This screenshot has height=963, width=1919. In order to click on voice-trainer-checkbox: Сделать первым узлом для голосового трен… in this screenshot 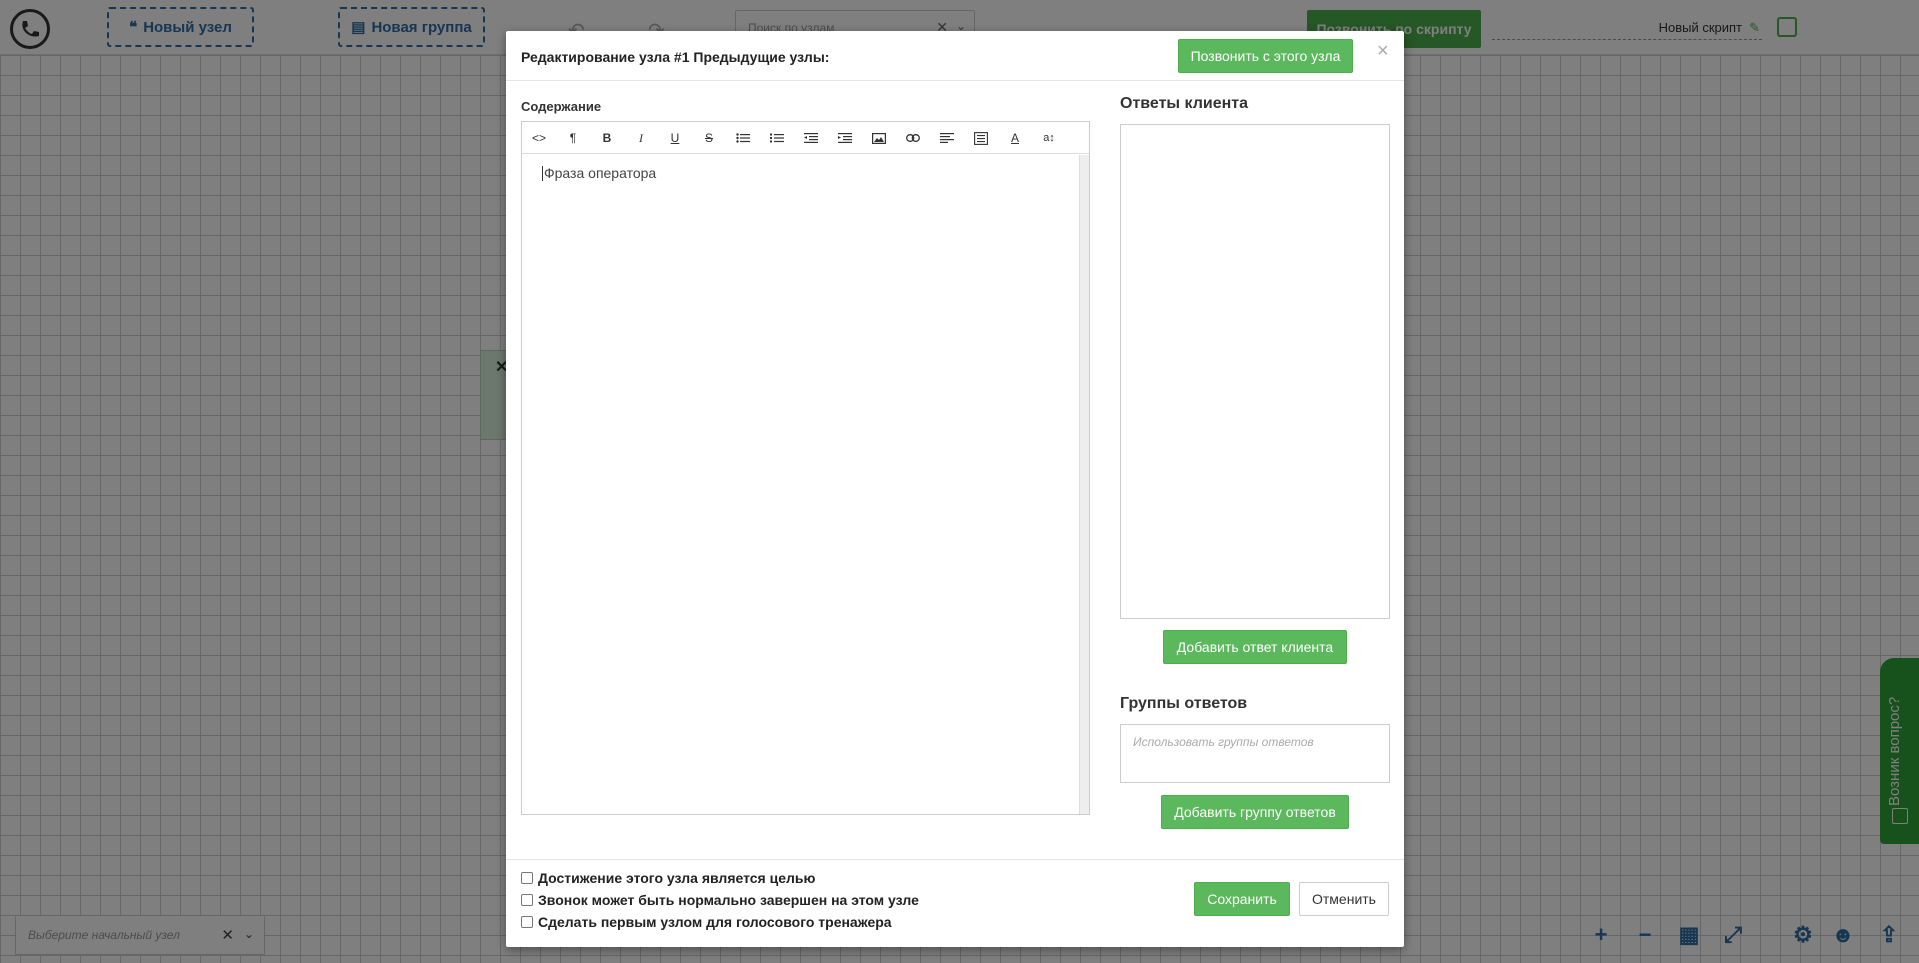, I will do `click(706, 922)`.